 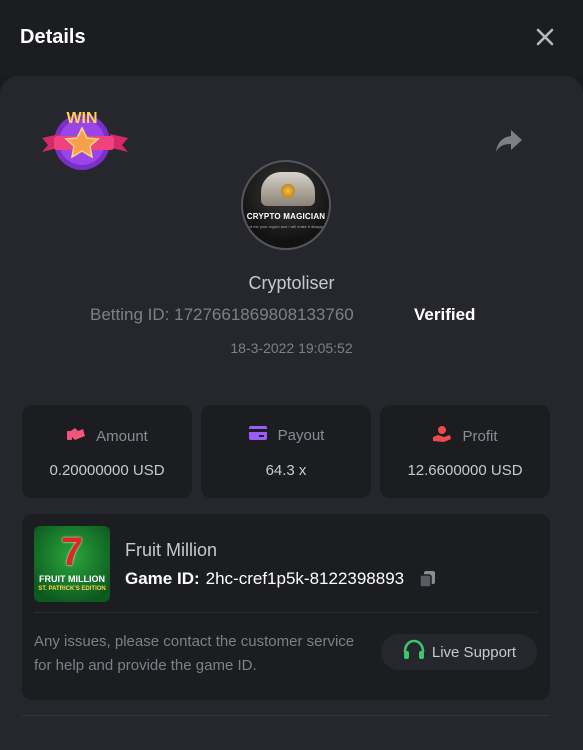 I want to click on game-name: Fruit Million, so click(x=171, y=550).